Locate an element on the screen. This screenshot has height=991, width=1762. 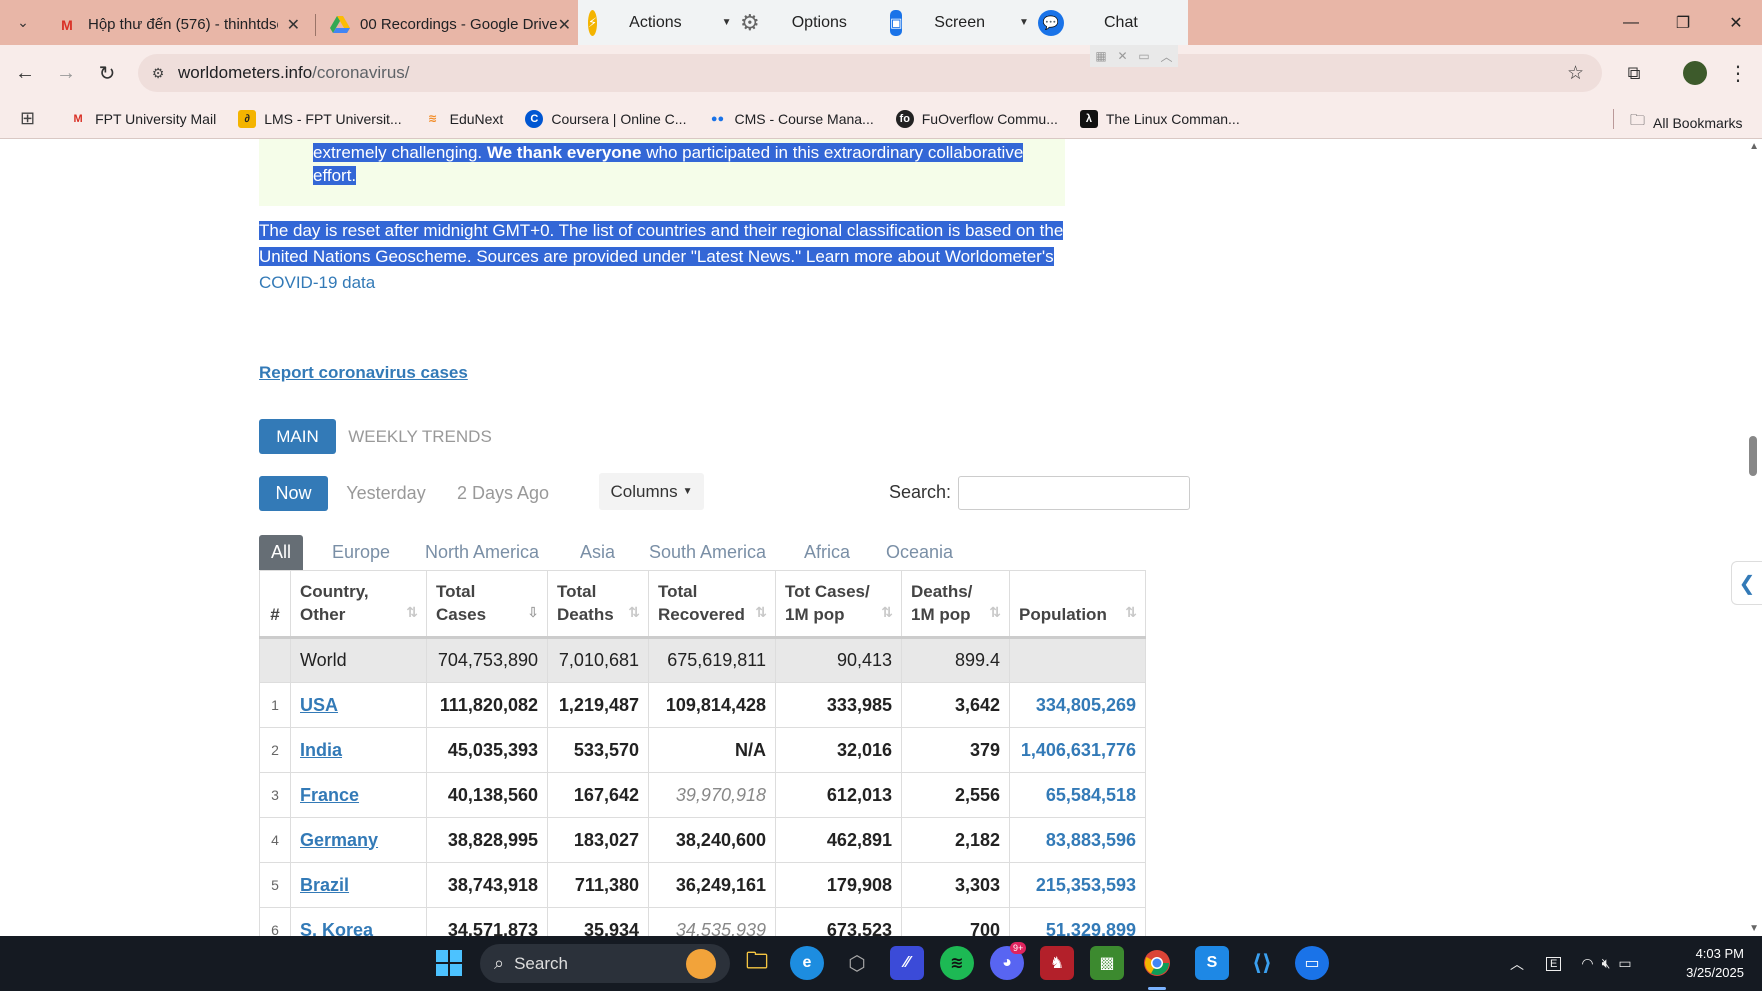
scroll-down-arrow-icon: ▼ is located at coordinates (1754, 928).